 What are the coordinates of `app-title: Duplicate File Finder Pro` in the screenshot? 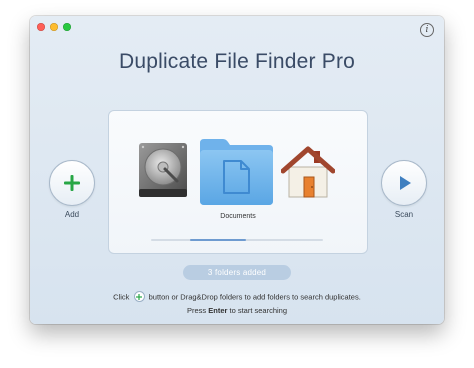 It's located at (237, 61).